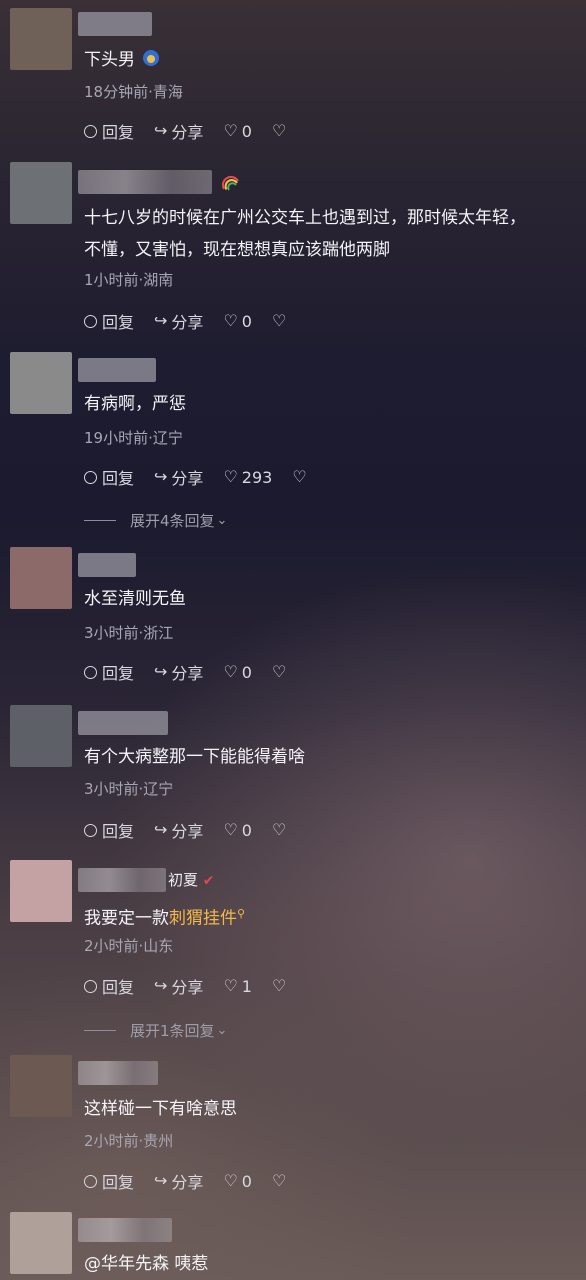 The height and width of the screenshot is (1280, 586). I want to click on comment-meta: 2小时前·贵州, so click(129, 1141).